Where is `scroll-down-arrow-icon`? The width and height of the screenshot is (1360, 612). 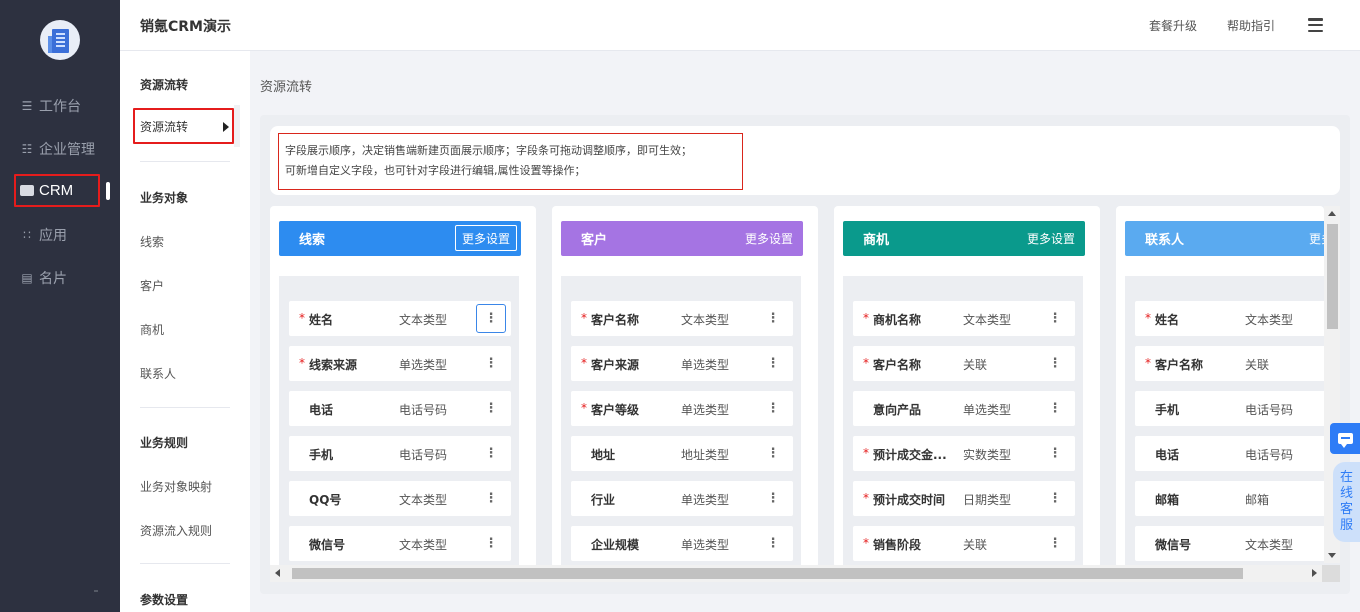
scroll-down-arrow-icon is located at coordinates (1332, 555).